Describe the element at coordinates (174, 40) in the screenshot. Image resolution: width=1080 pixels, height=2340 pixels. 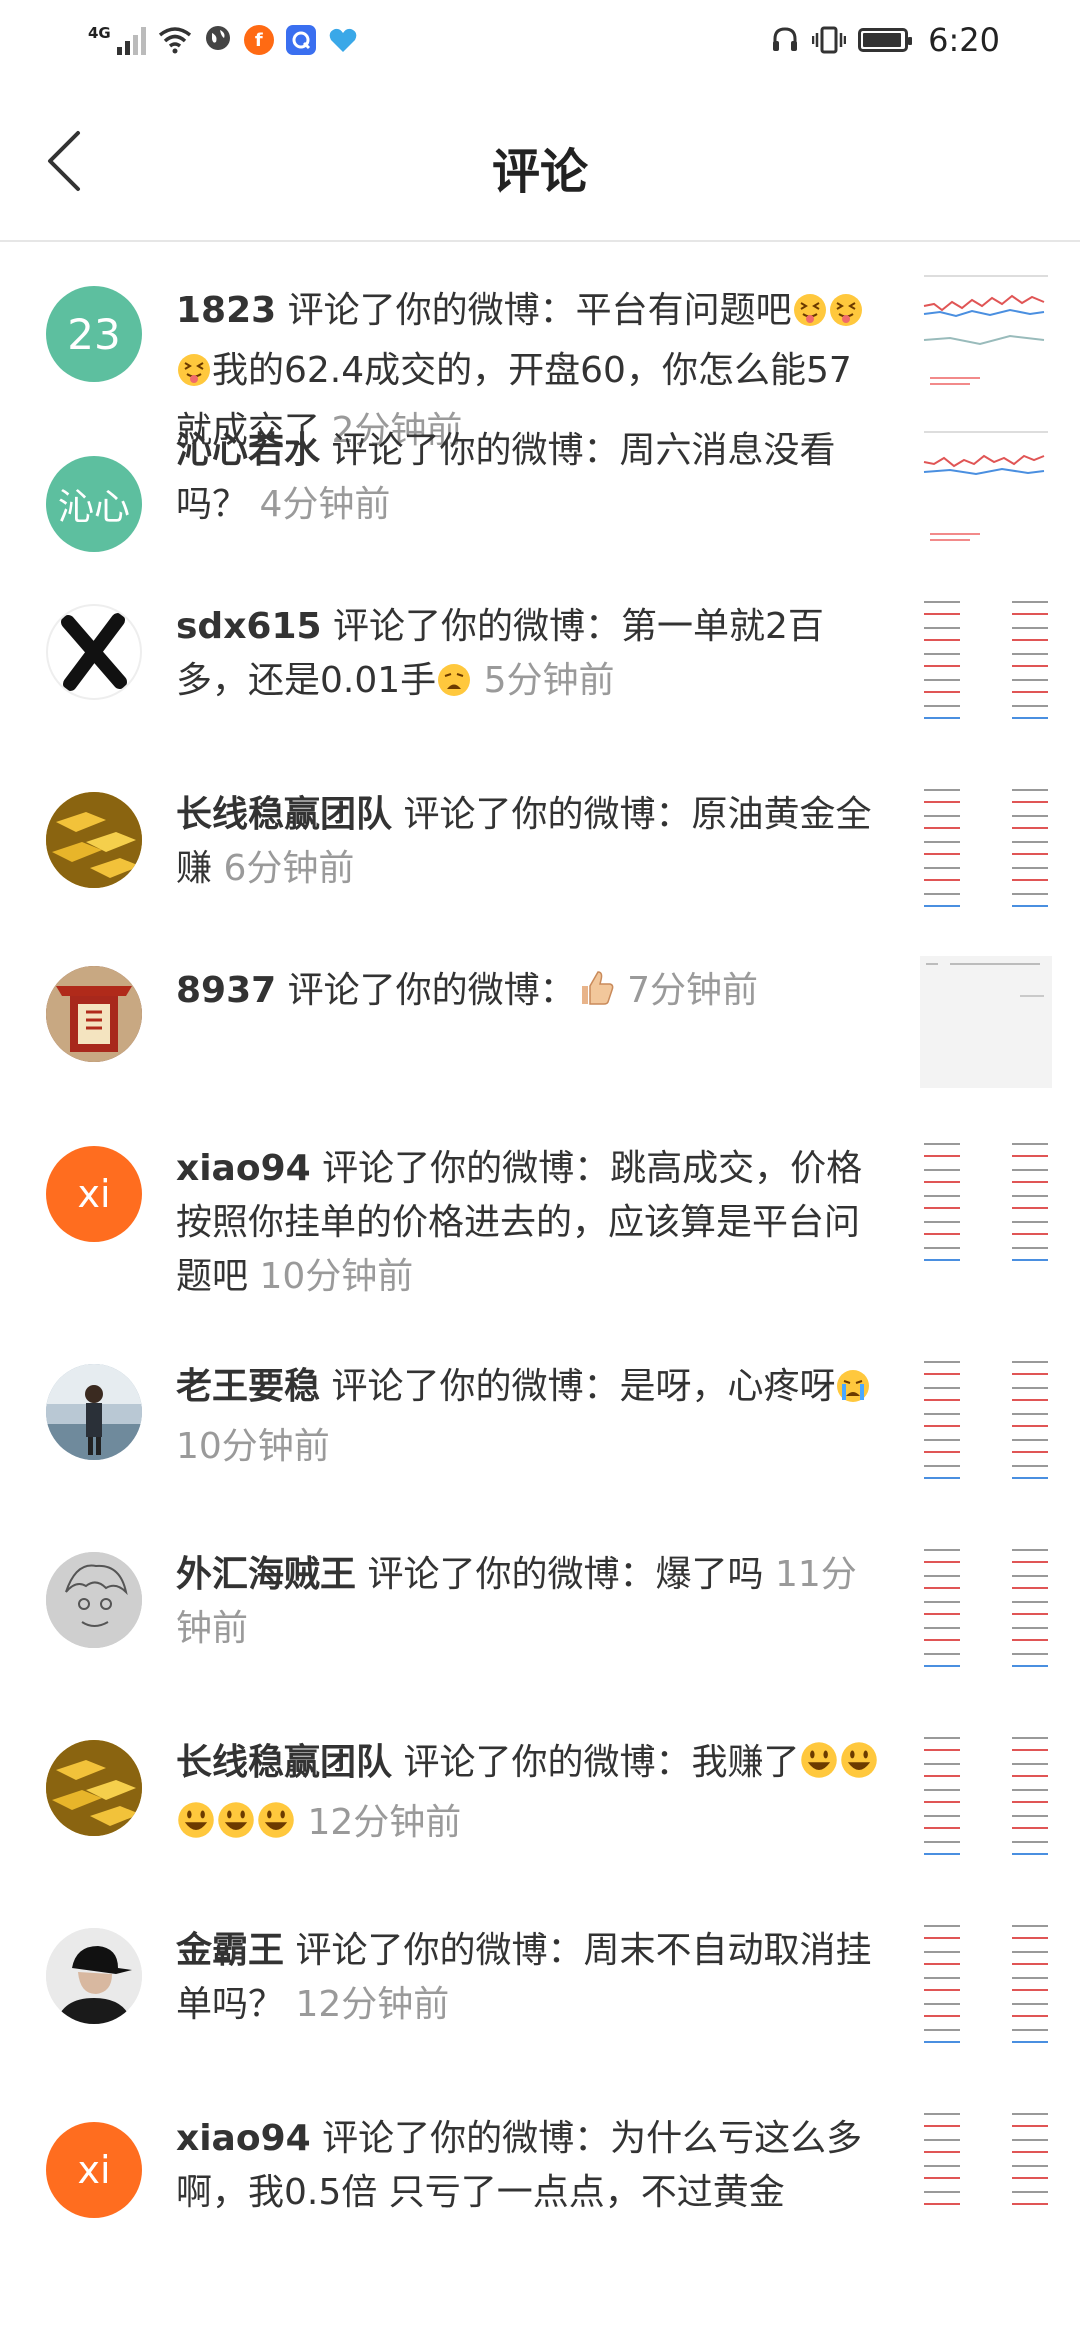
I see `wifi-icon` at that location.